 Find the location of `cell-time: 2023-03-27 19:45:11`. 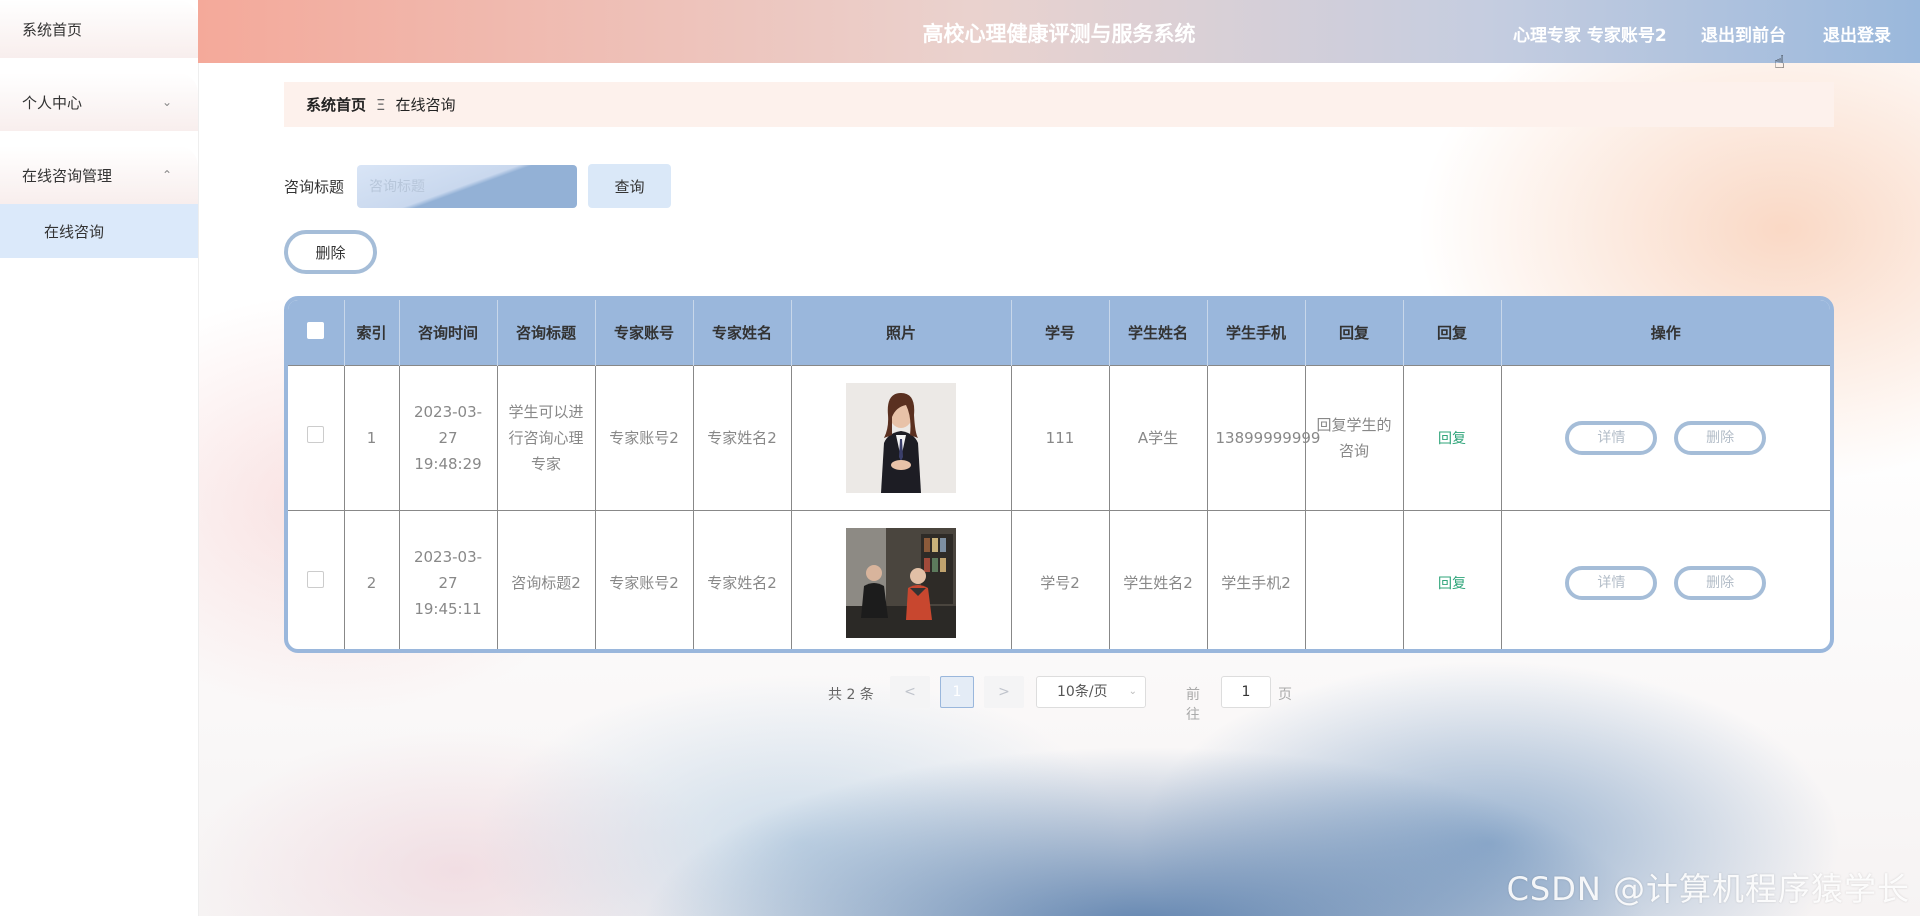

cell-time: 2023-03-27 19:45:11 is located at coordinates (448, 579).